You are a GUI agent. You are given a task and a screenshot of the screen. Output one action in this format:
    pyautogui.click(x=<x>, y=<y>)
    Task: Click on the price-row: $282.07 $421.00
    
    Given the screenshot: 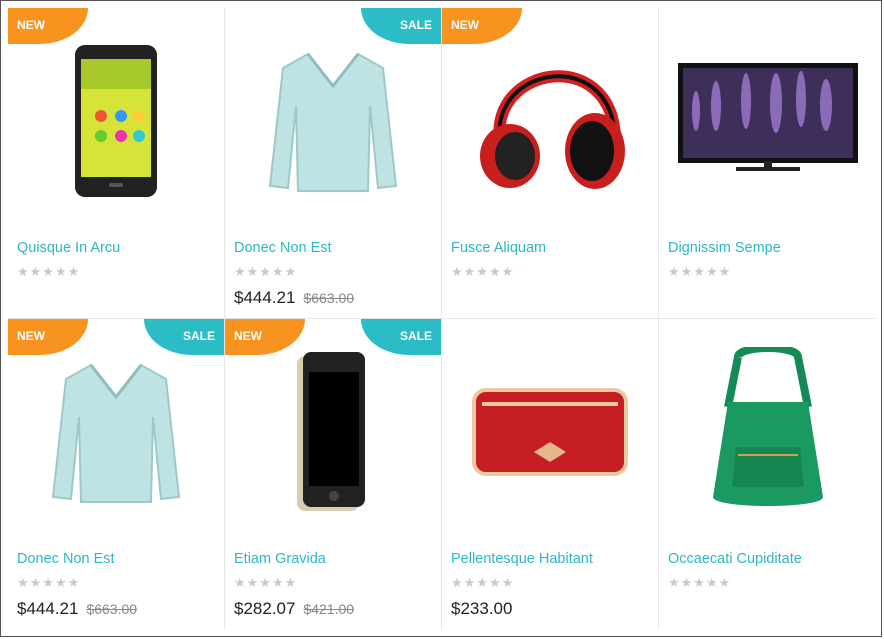 What is the action you would take?
    pyautogui.click(x=294, y=609)
    